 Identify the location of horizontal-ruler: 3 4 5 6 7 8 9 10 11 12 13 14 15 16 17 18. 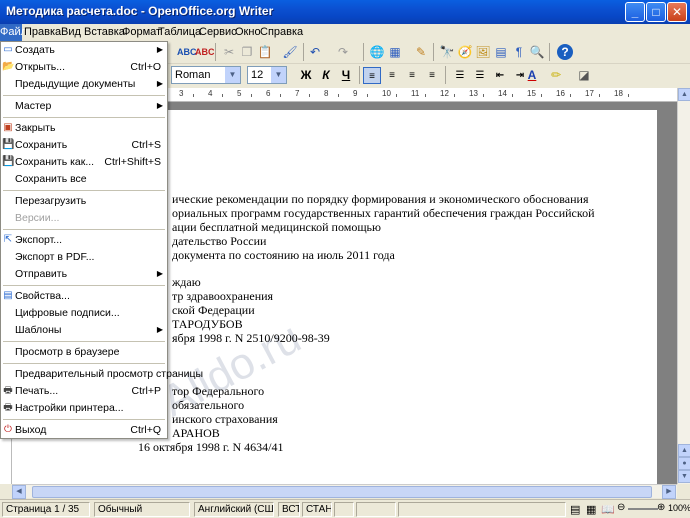
(424, 95).